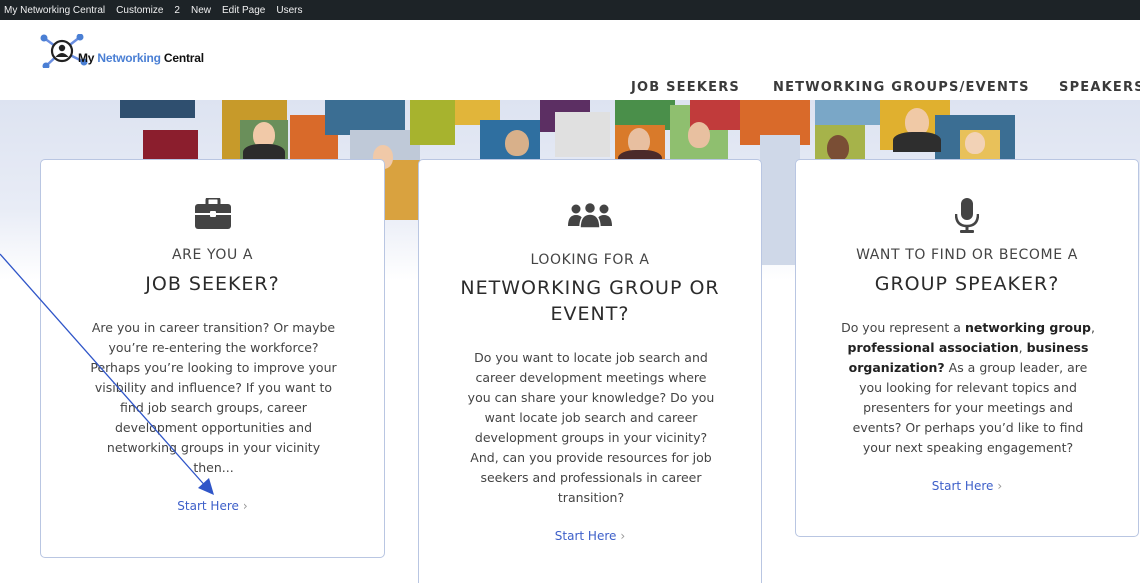 This screenshot has height=583, width=1140. I want to click on site-logo-text: My Networking Central, so click(141, 58).